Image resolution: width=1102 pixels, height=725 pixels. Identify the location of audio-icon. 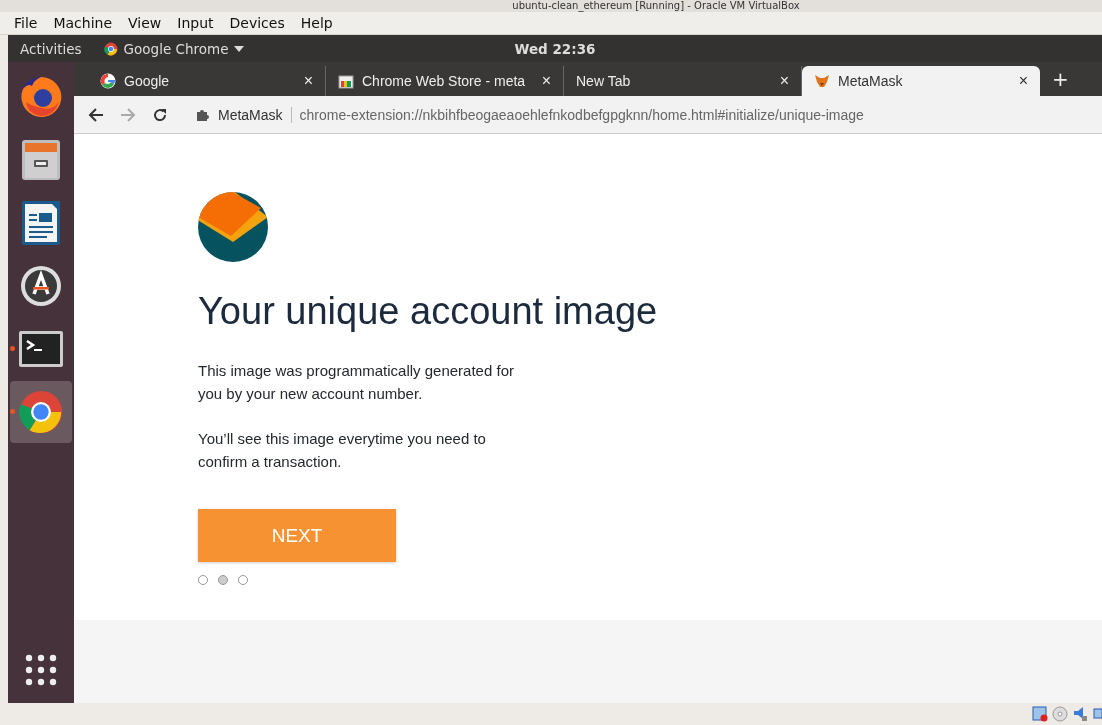
(1080, 714).